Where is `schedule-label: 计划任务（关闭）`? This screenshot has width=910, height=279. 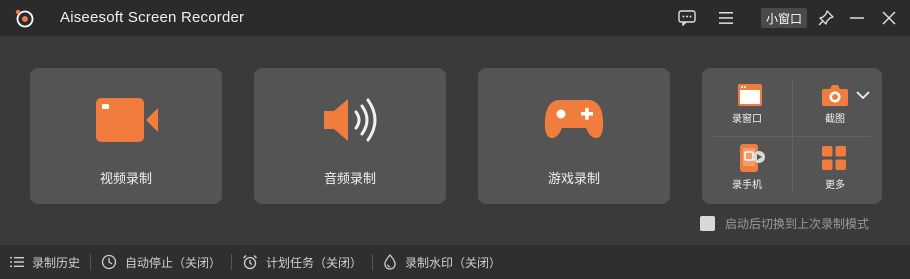 schedule-label: 计划任务（关闭） is located at coordinates (314, 262).